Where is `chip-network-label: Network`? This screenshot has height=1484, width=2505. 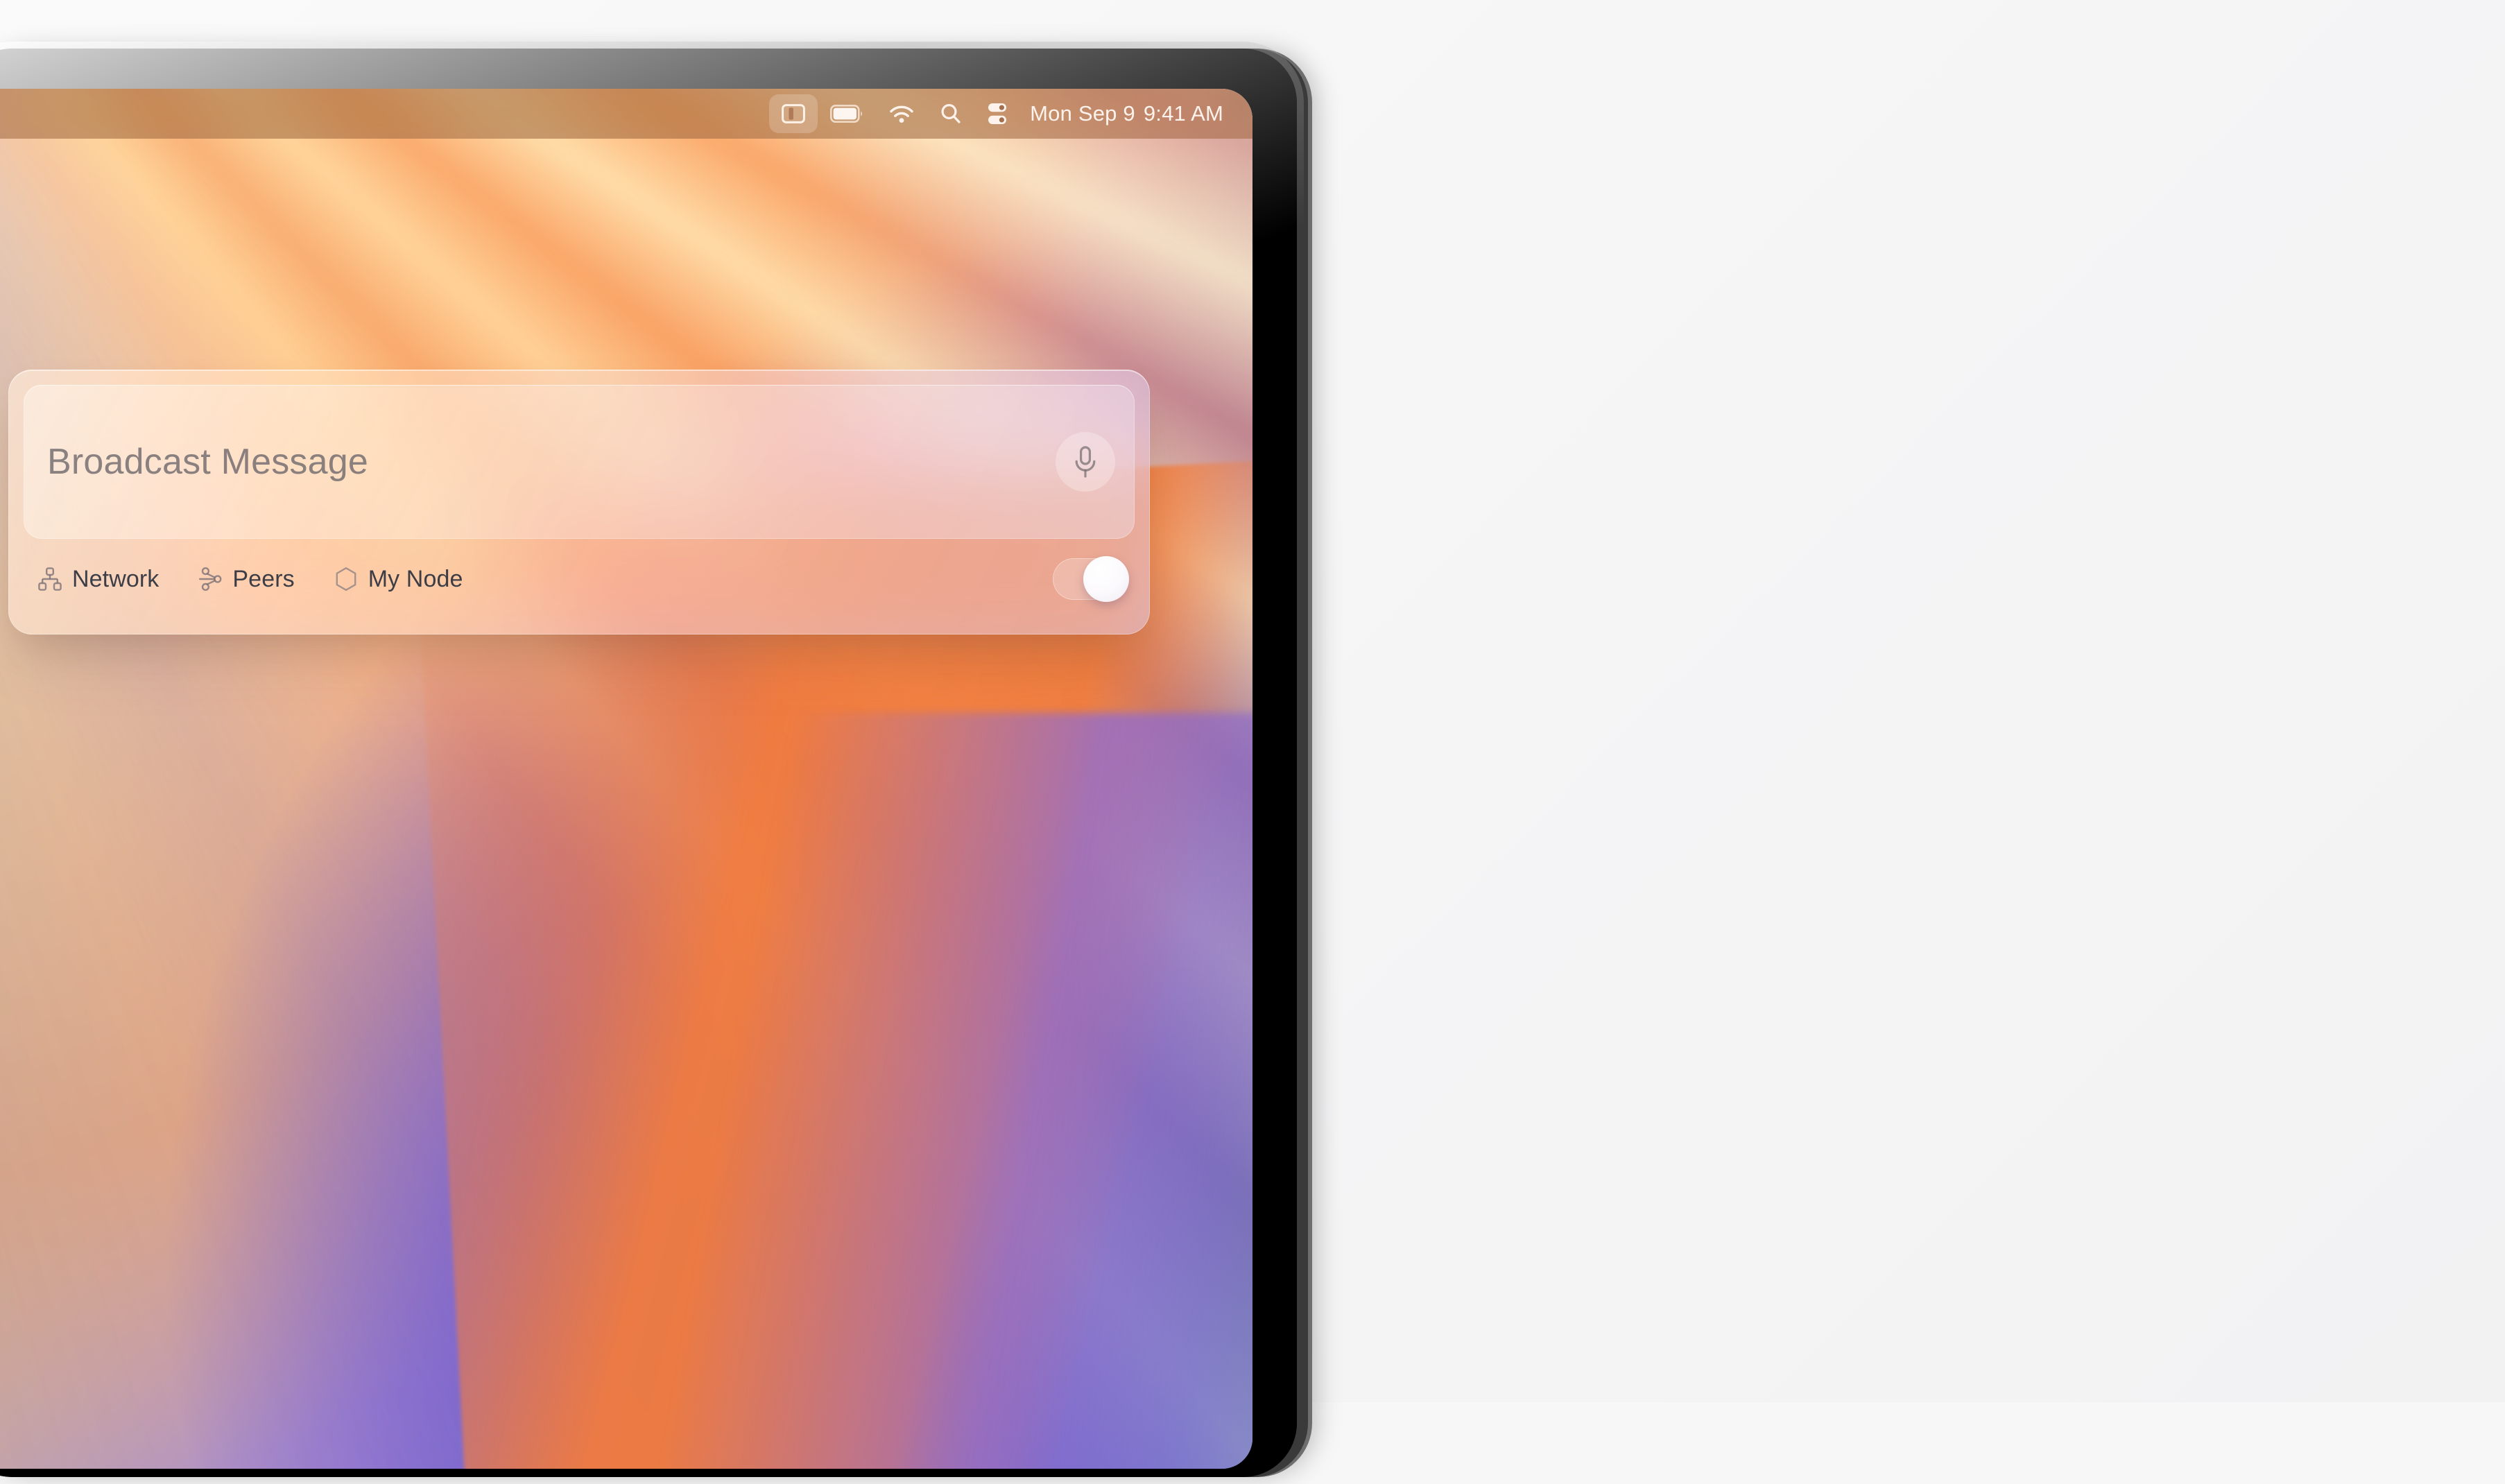
chip-network-label: Network is located at coordinates (115, 579).